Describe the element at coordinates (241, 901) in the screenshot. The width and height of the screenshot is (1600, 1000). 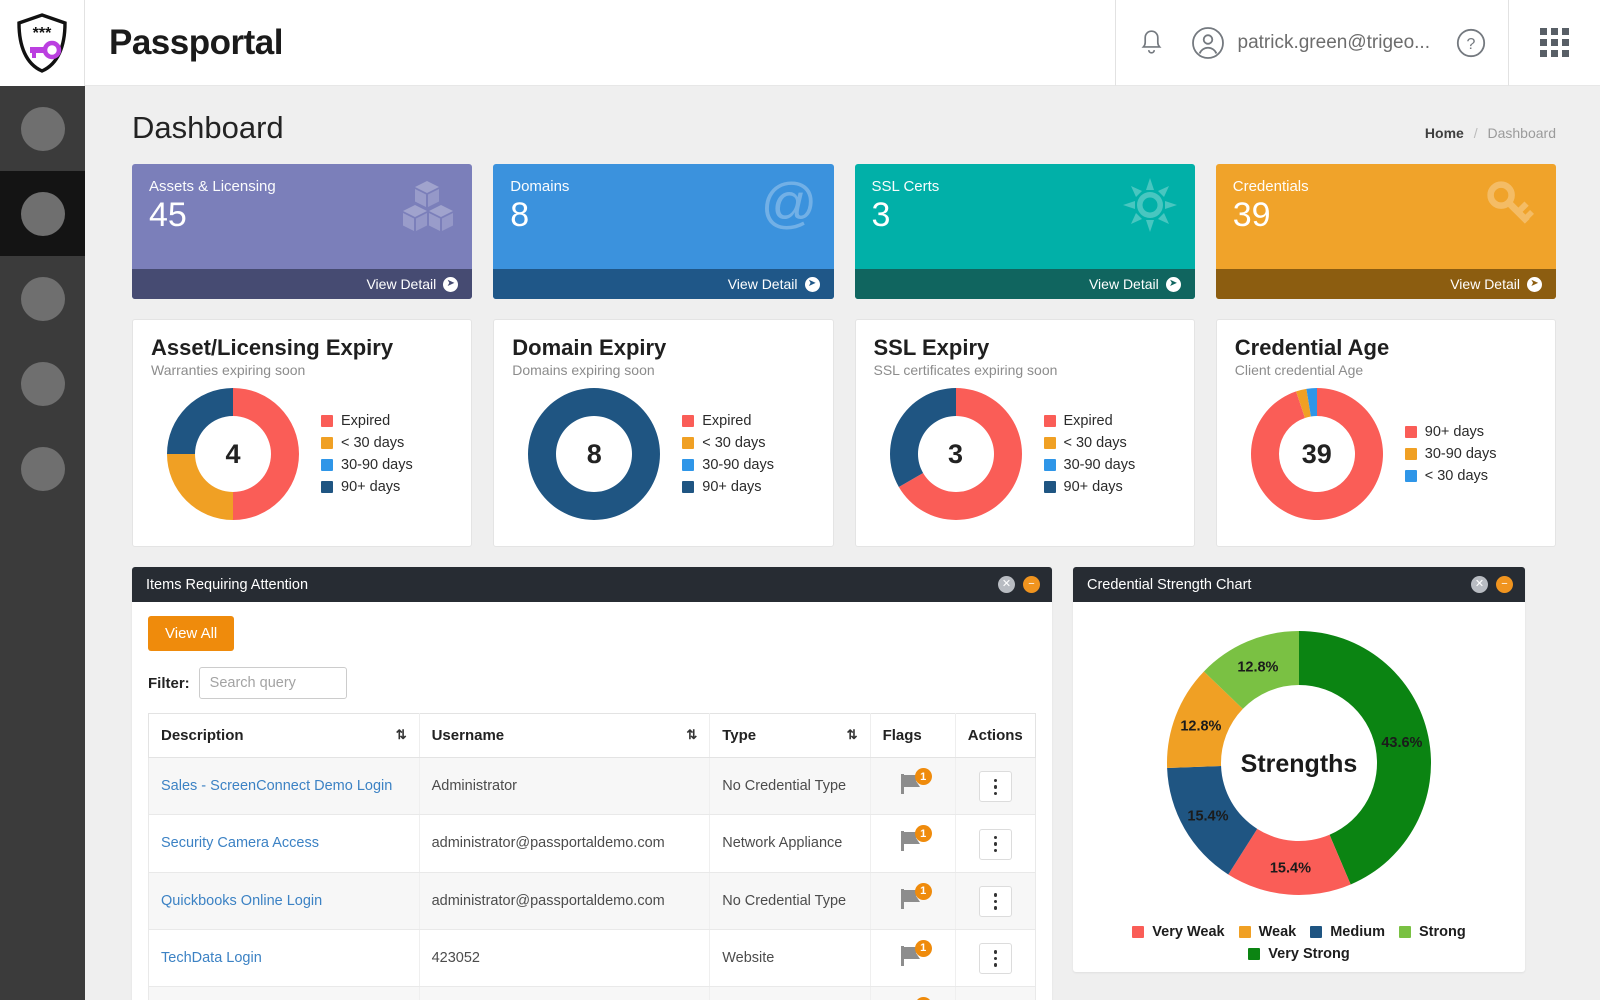
I see `description-link: Quickbooks Online Login` at that location.